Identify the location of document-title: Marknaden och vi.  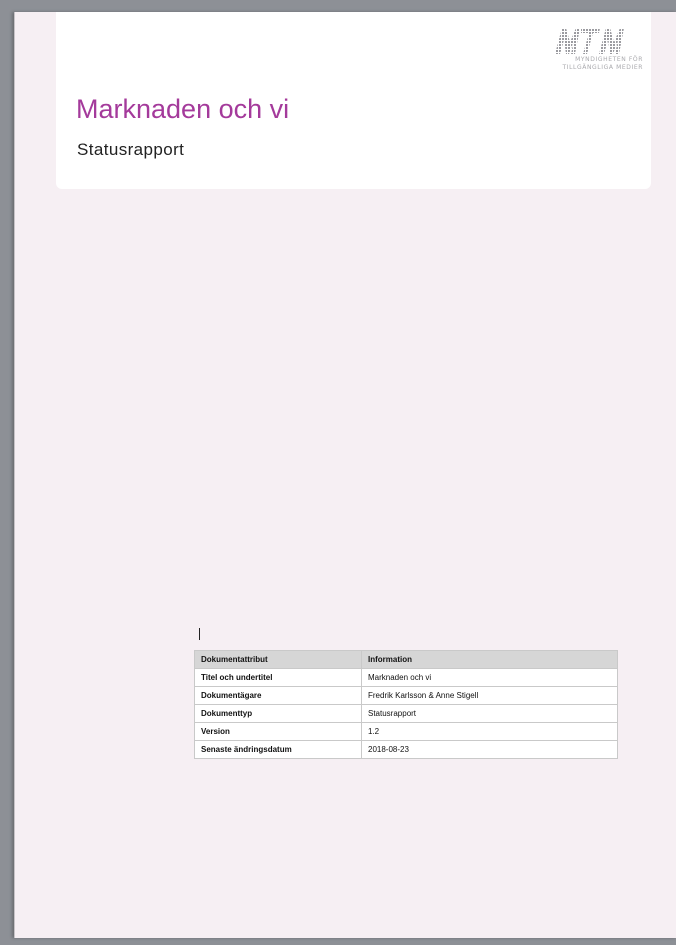
(183, 109).